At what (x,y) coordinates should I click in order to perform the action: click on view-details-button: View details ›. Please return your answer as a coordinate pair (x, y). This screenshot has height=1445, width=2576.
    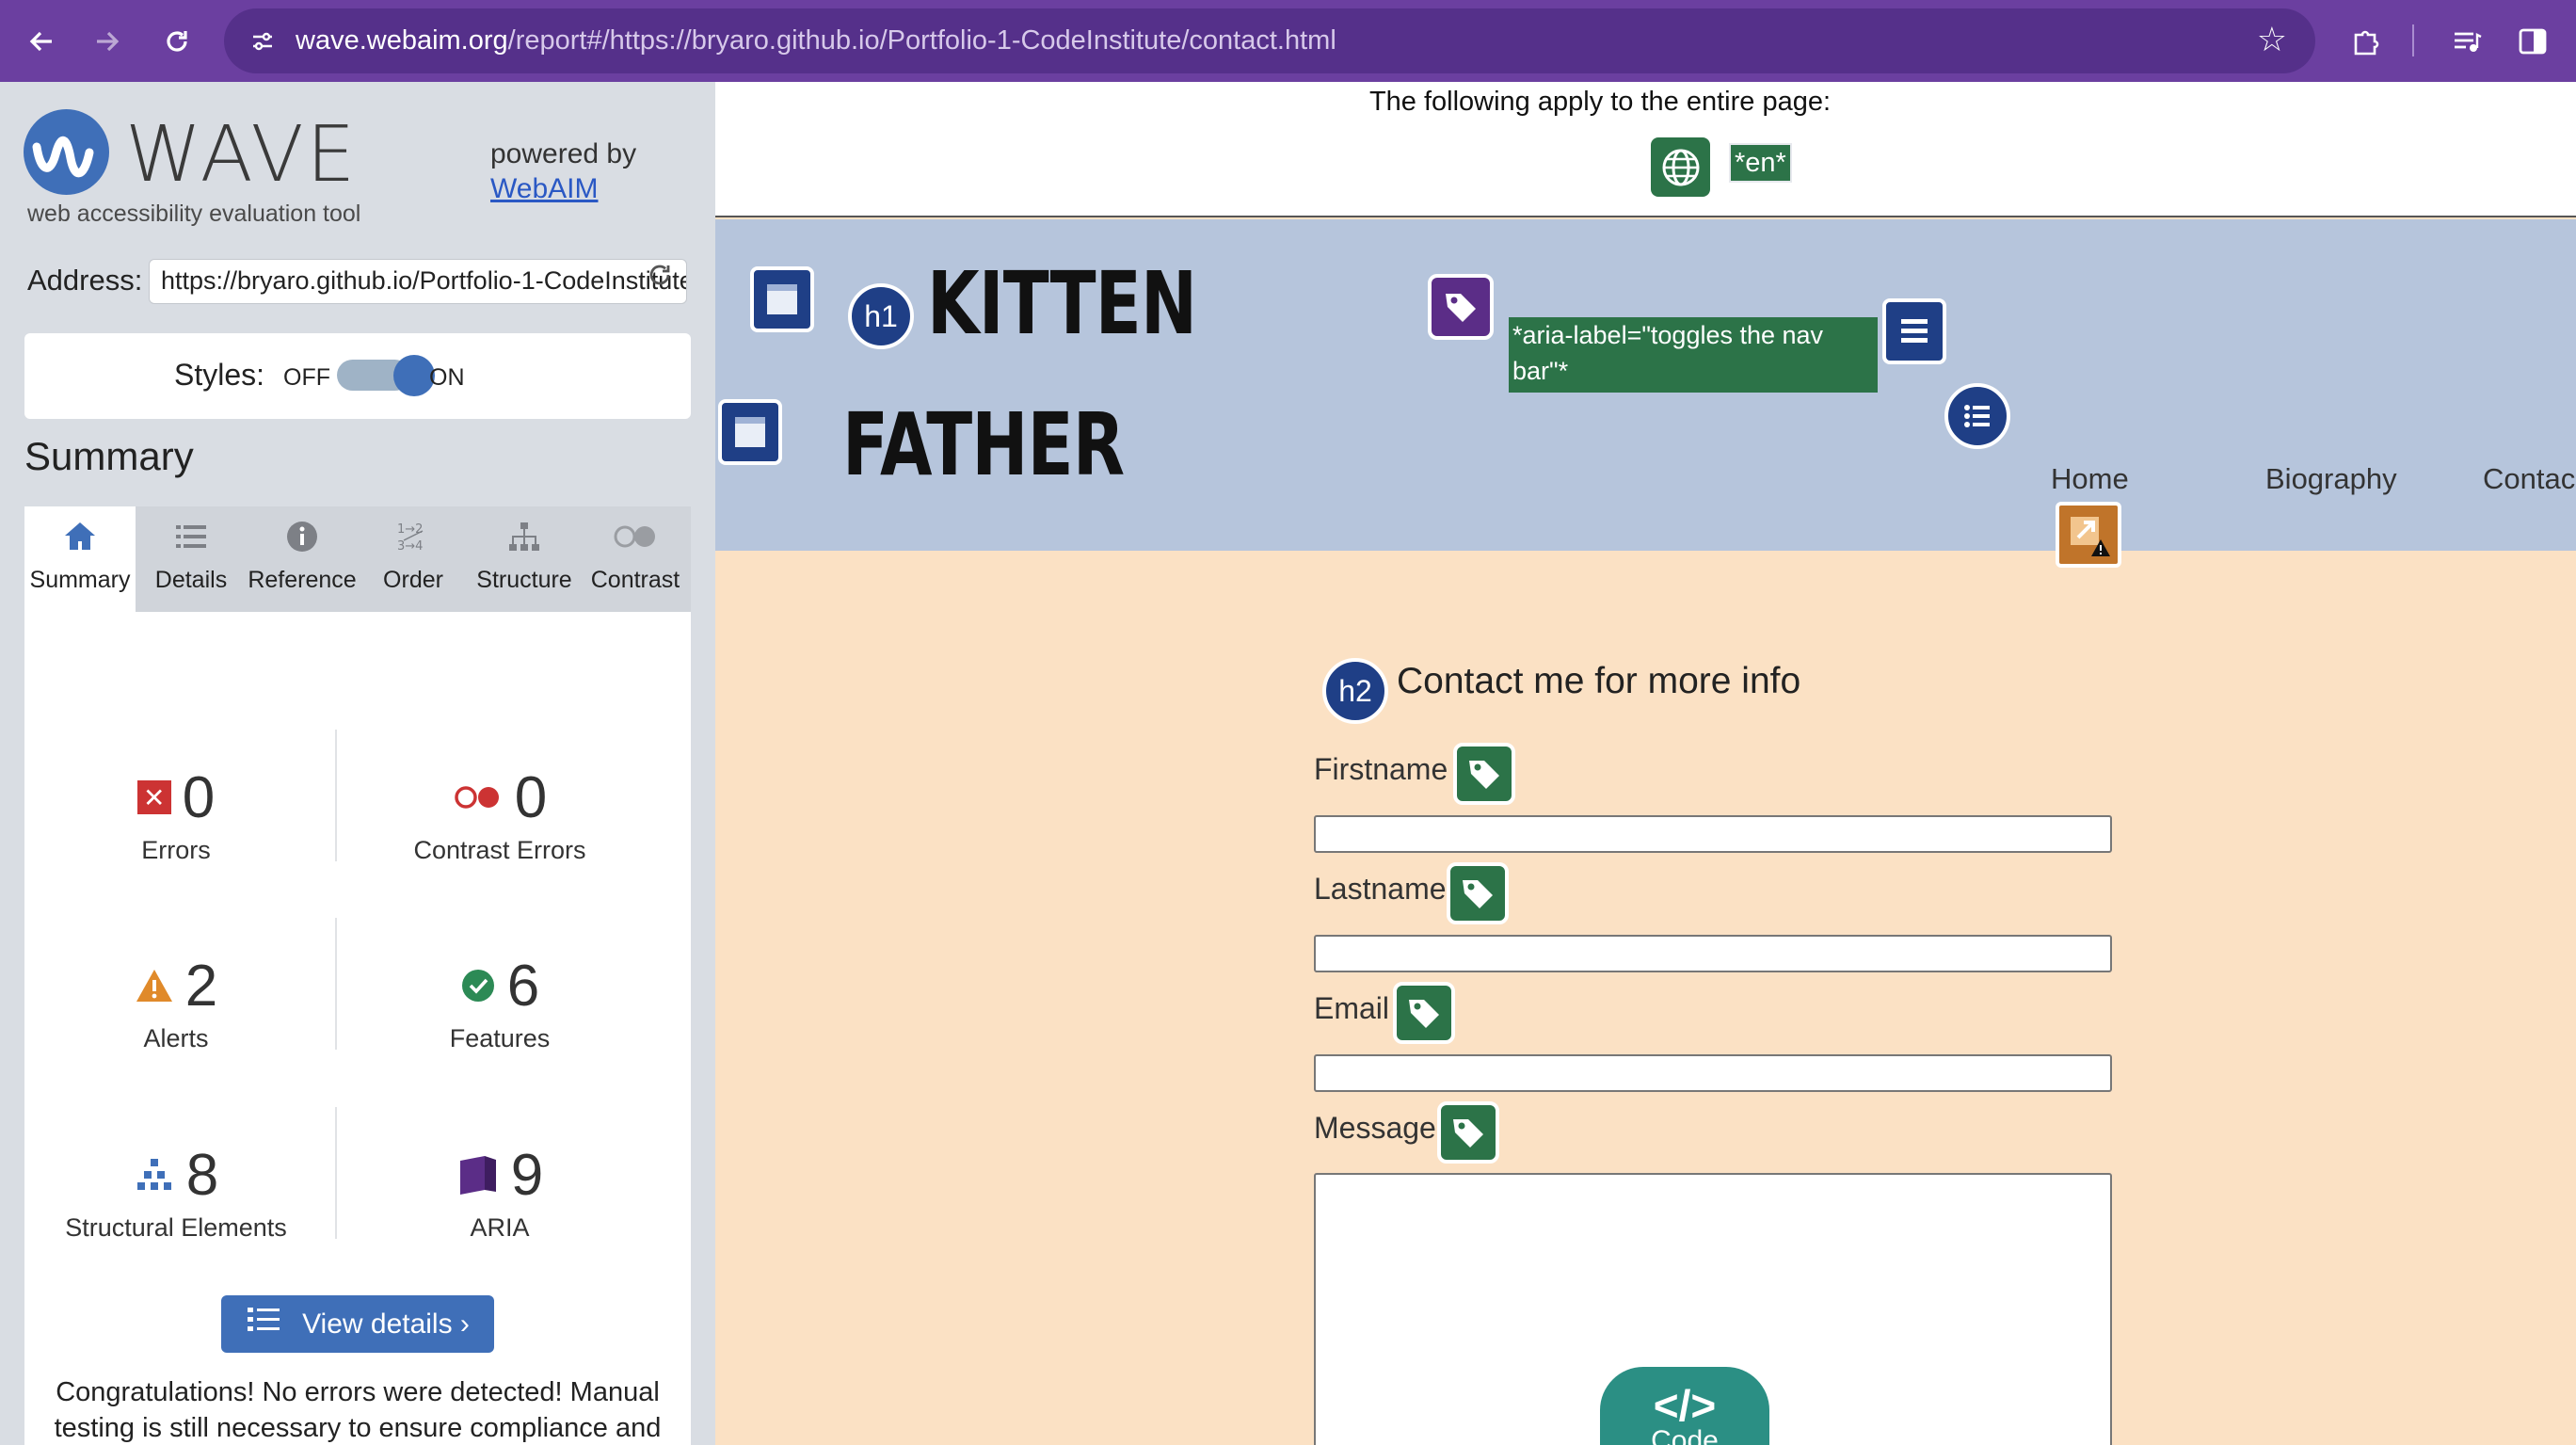
    Looking at the image, I should click on (357, 1324).